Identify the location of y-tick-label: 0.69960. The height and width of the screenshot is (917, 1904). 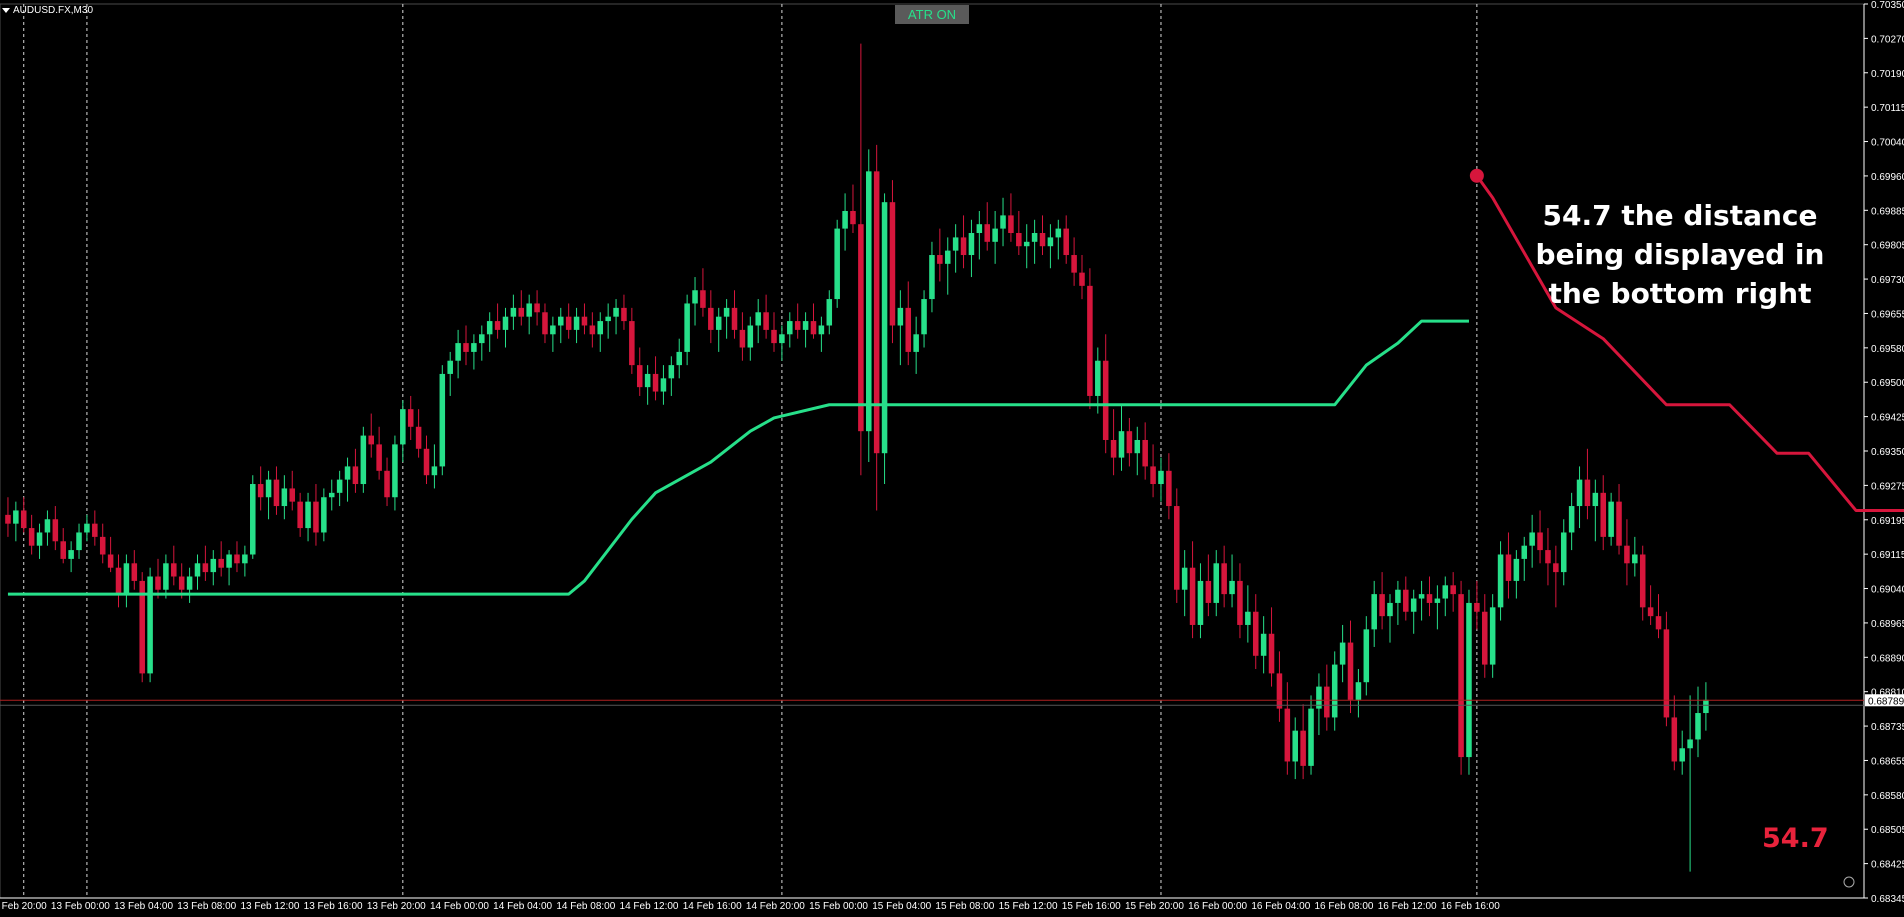
(1887, 177).